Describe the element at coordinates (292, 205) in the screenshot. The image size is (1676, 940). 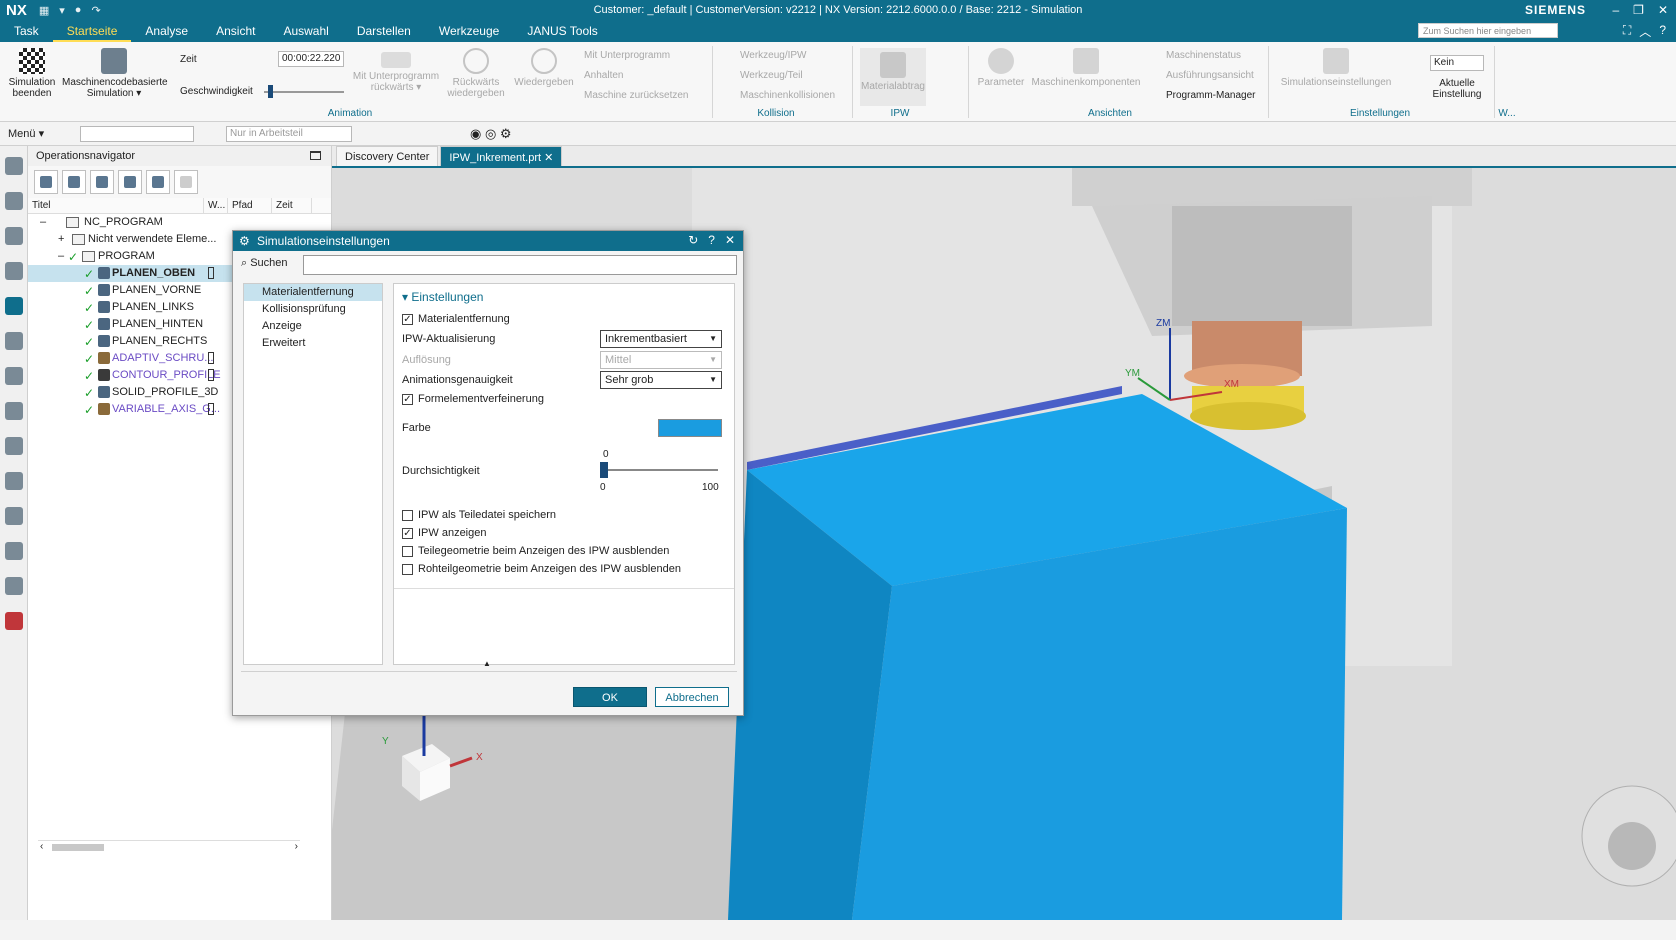
I see `col-time: Zeit` at that location.